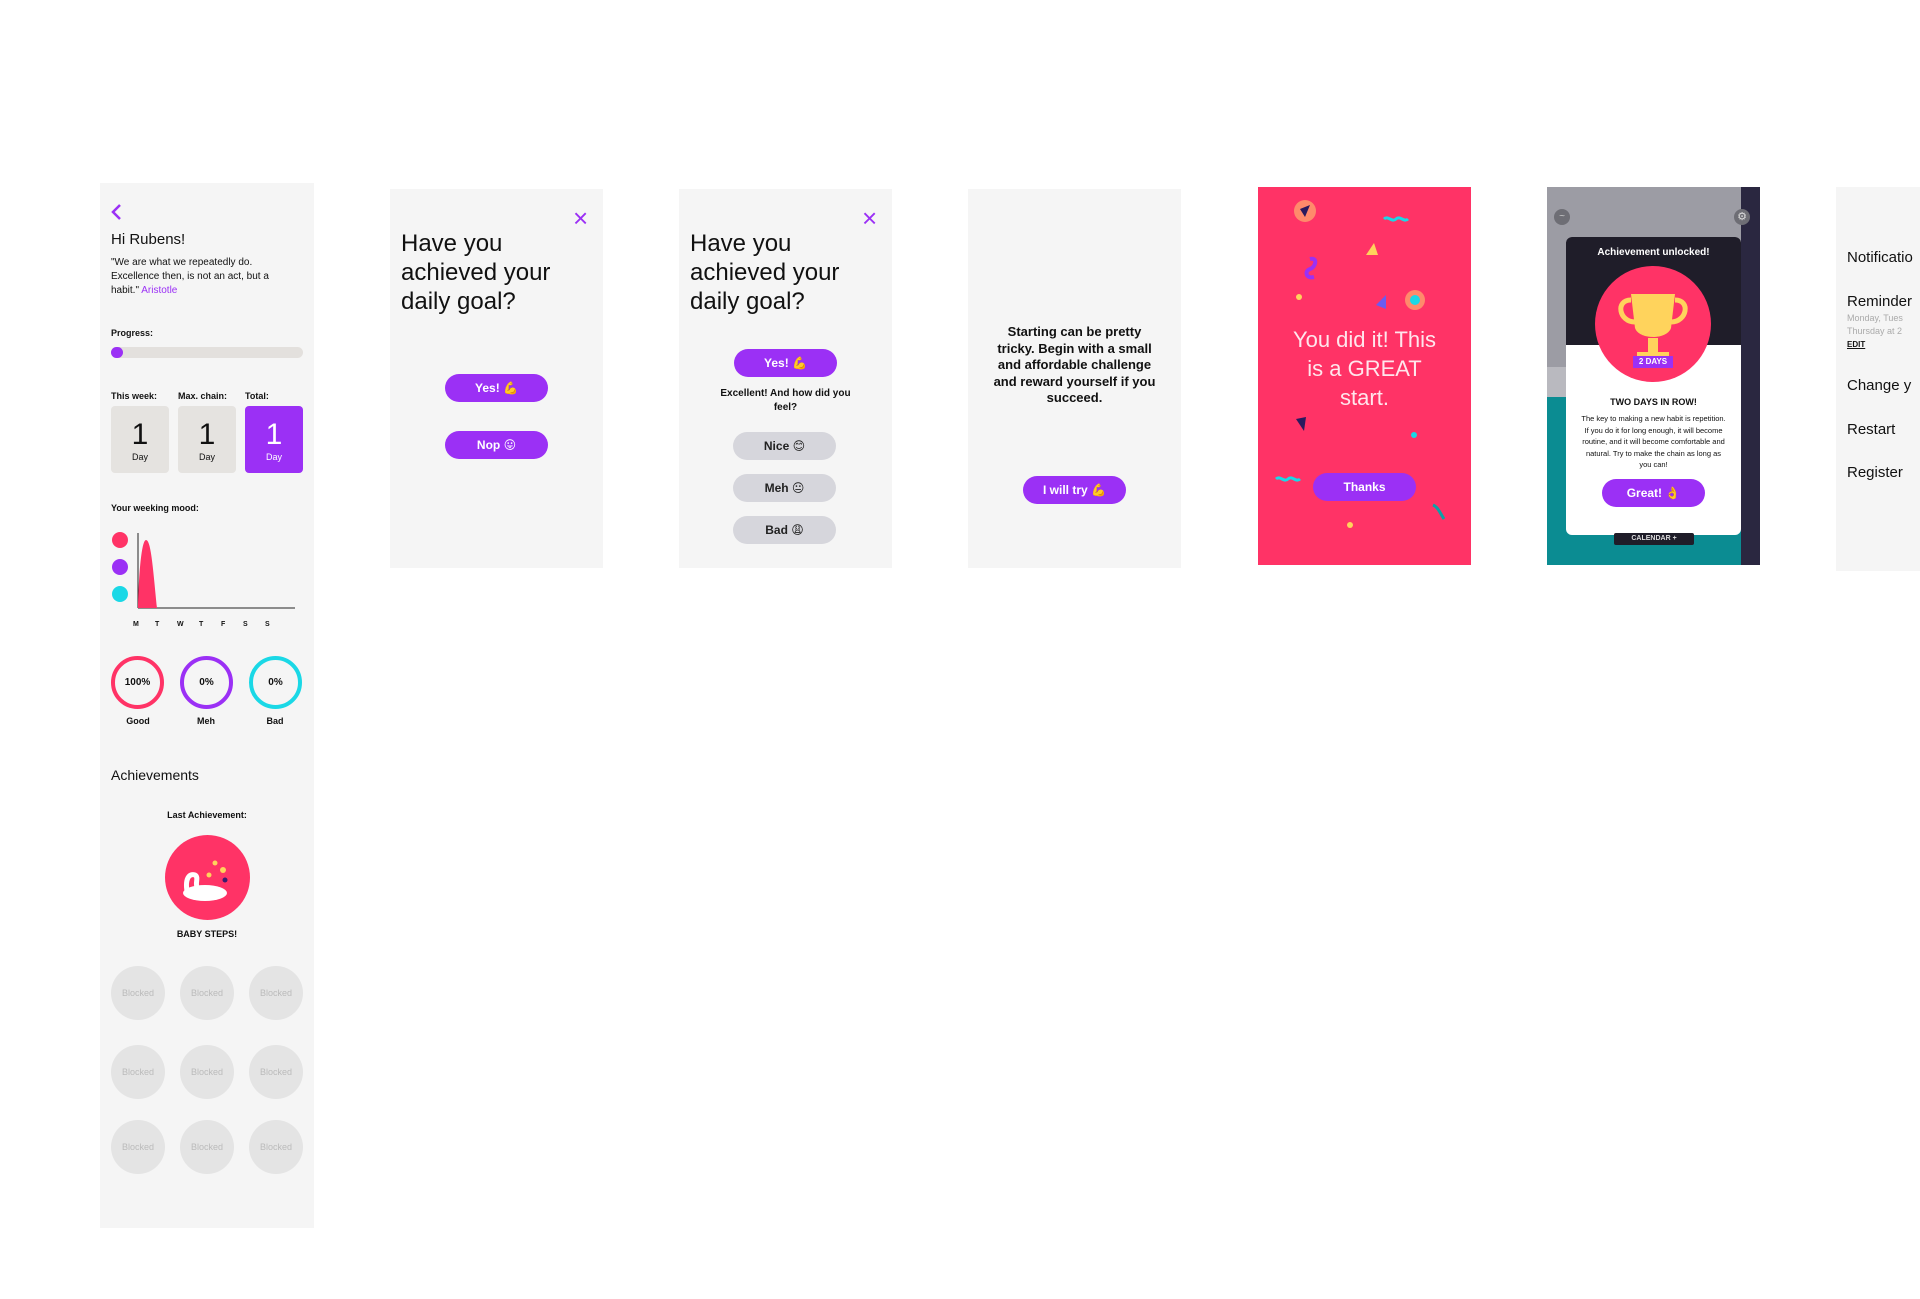 The width and height of the screenshot is (1920, 1299). Describe the element at coordinates (1880, 257) in the screenshot. I see `settings-item-notifications: Notificatio` at that location.